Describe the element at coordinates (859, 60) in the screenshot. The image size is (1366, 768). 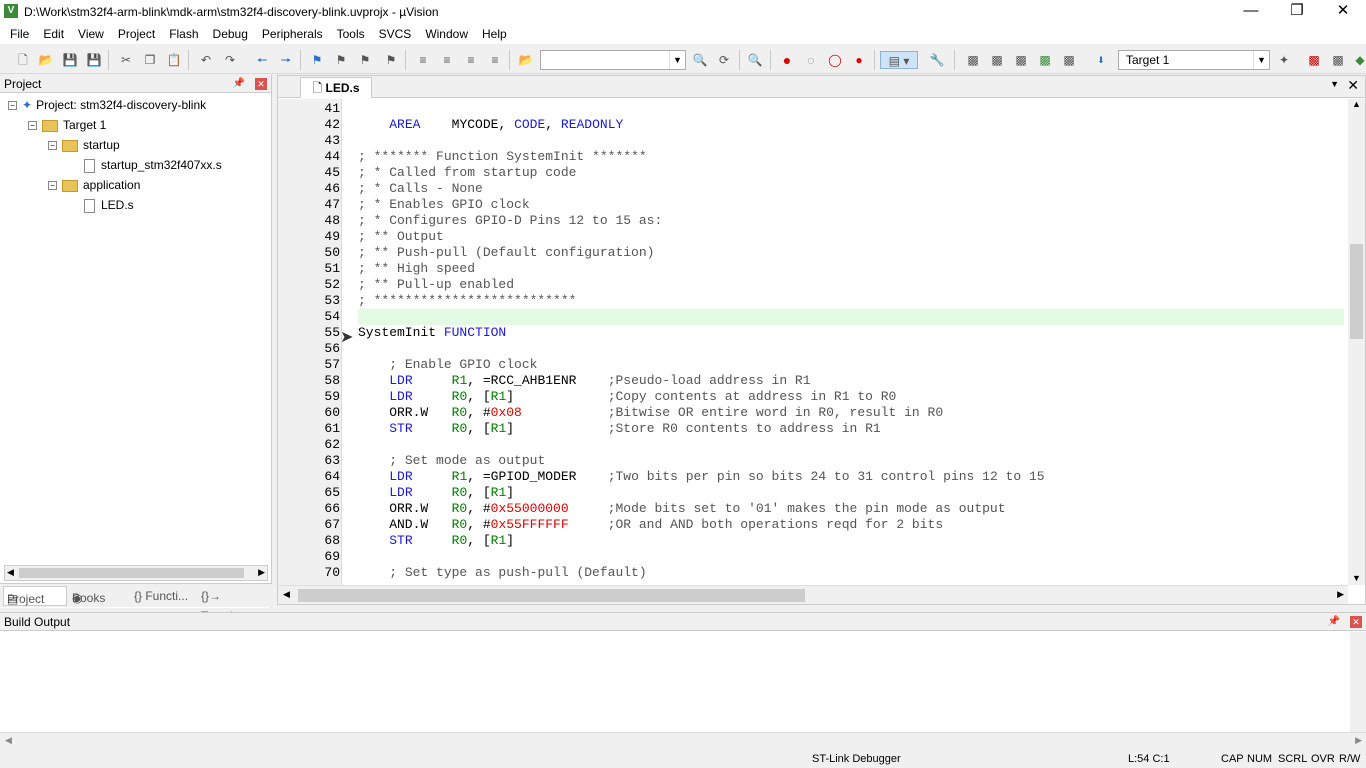
I see `kill-all-breakpoints-icon: ●` at that location.